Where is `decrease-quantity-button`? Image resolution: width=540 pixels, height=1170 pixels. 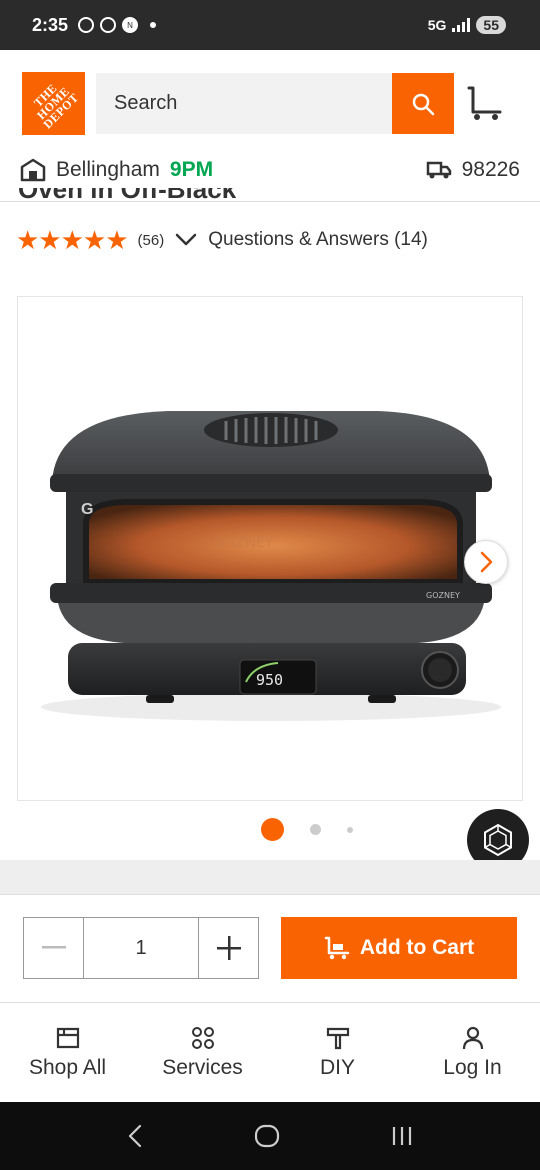
decrease-quantity-button is located at coordinates (54, 948).